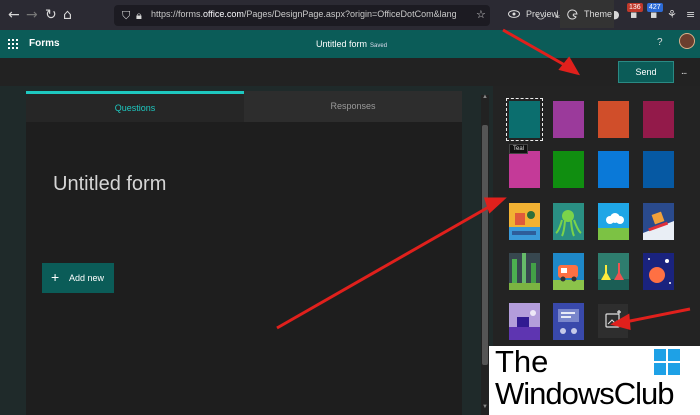 The width and height of the screenshot is (700, 415). What do you see at coordinates (536, 49) in the screenshot?
I see `arrow-to-theme` at bounding box center [536, 49].